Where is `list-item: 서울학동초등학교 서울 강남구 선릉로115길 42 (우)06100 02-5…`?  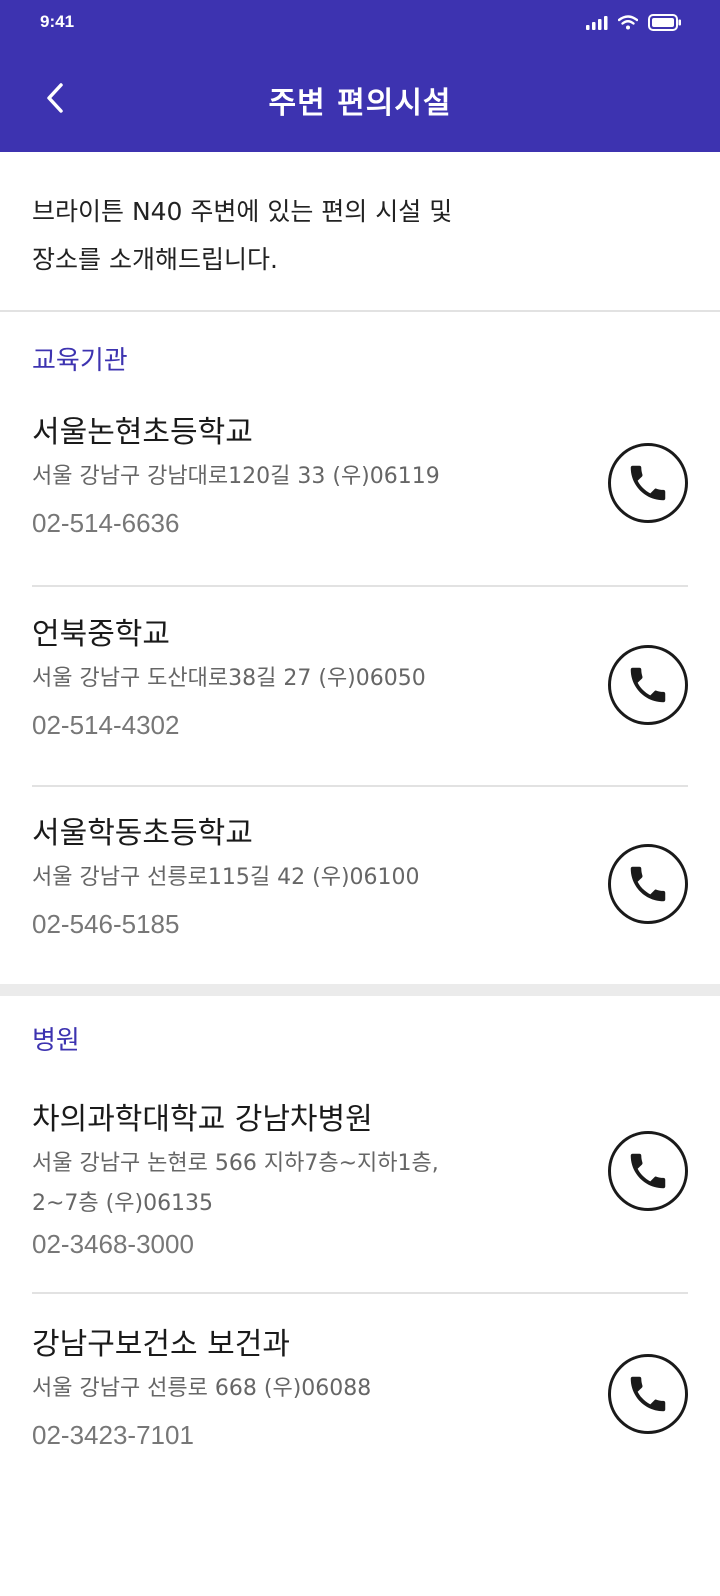 list-item: 서울학동초등학교 서울 강남구 선릉로115길 42 (우)06100 02-5… is located at coordinates (360, 879).